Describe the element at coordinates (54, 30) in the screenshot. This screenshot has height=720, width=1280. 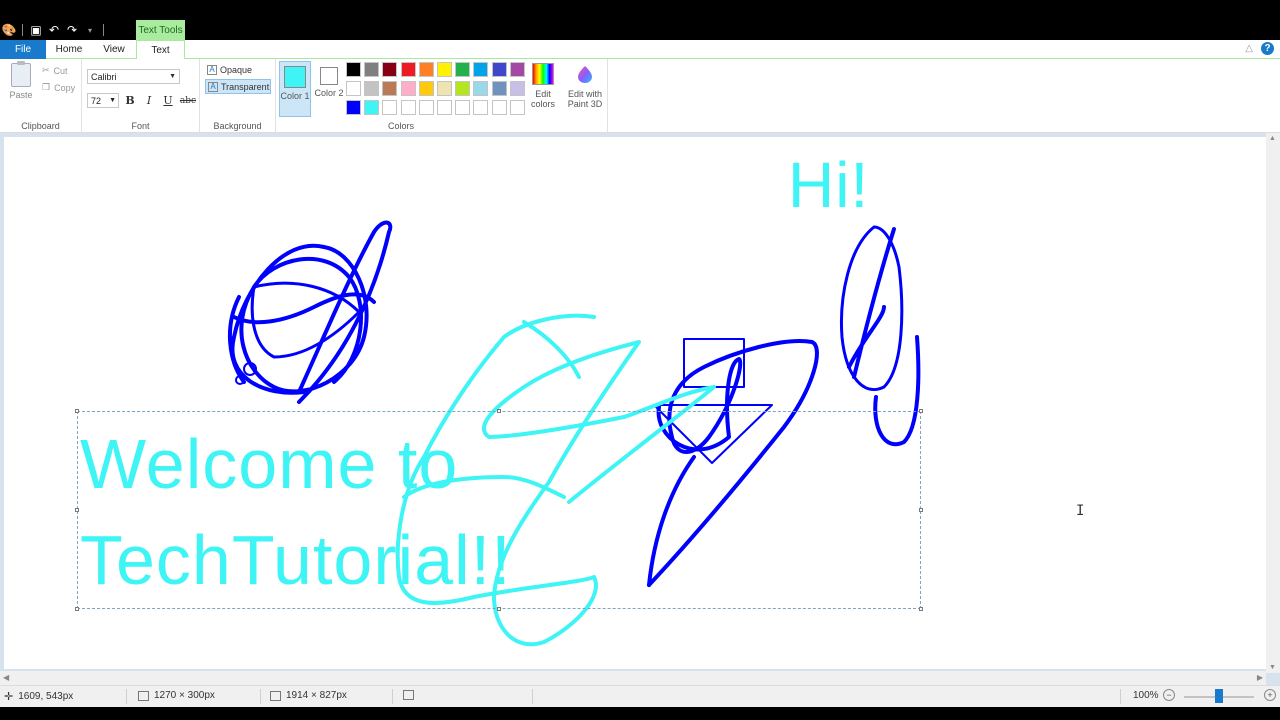
I see `undo-icon: ↶` at that location.